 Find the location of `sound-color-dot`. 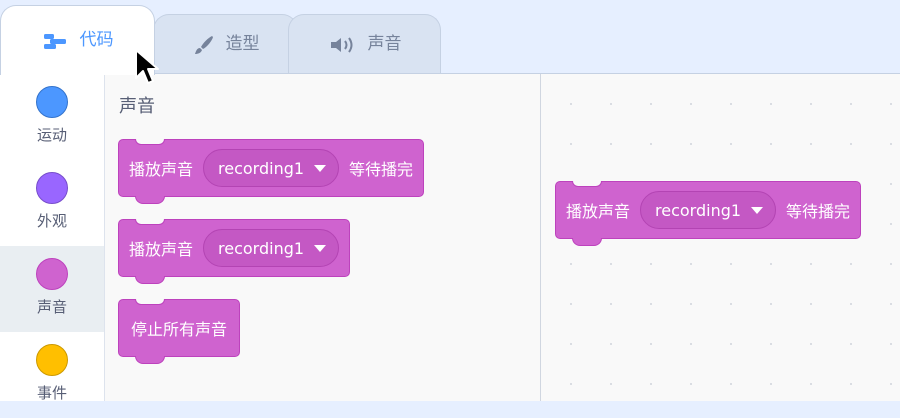

sound-color-dot is located at coordinates (52, 274).